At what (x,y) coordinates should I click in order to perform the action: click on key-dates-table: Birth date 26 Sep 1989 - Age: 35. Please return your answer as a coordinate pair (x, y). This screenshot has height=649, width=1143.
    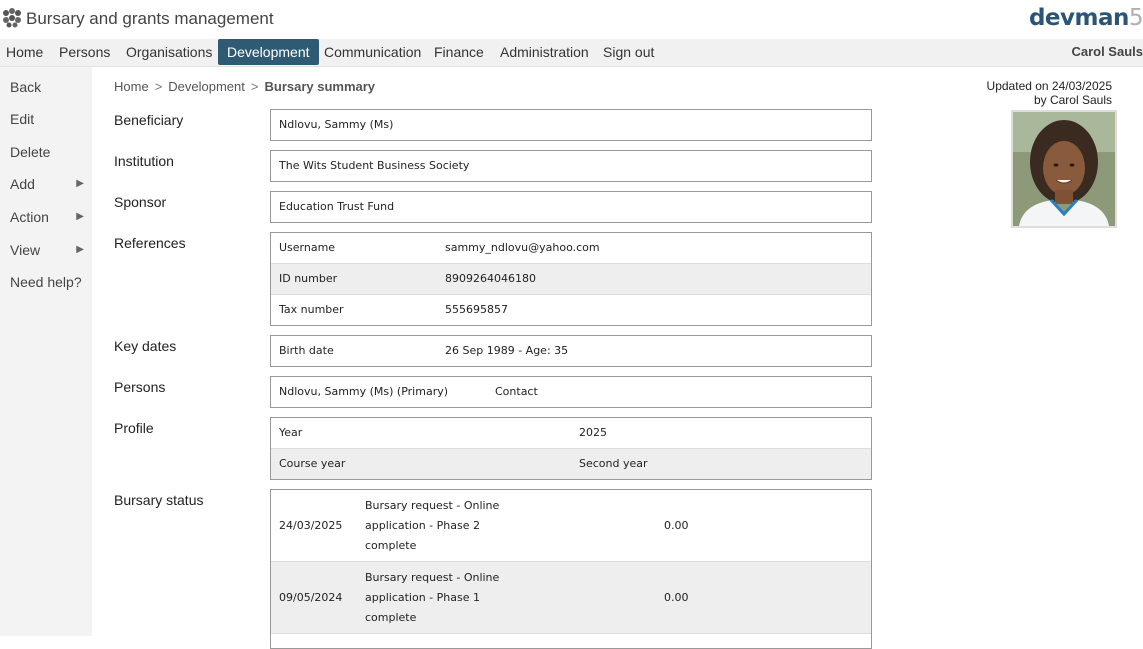
    Looking at the image, I should click on (571, 351).